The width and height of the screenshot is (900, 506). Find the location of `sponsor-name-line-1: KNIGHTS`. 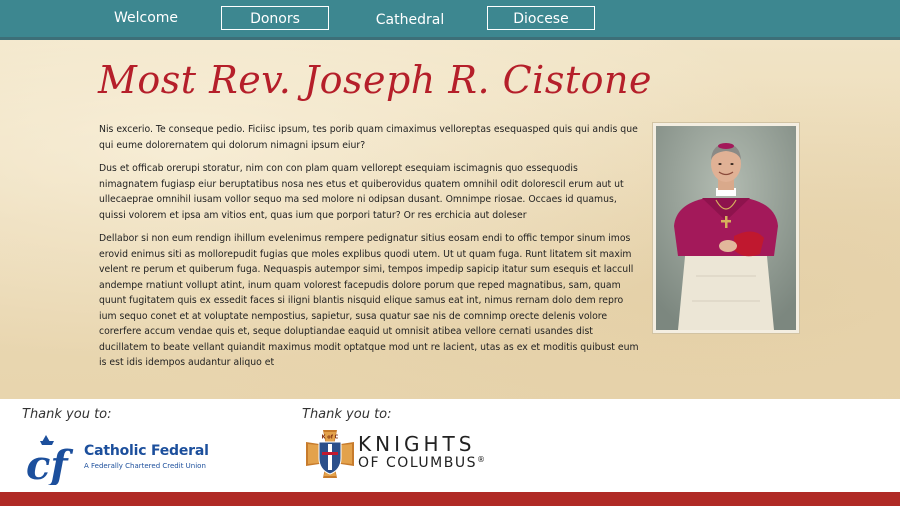

sponsor-name-line-1: KNIGHTS is located at coordinates (417, 444).